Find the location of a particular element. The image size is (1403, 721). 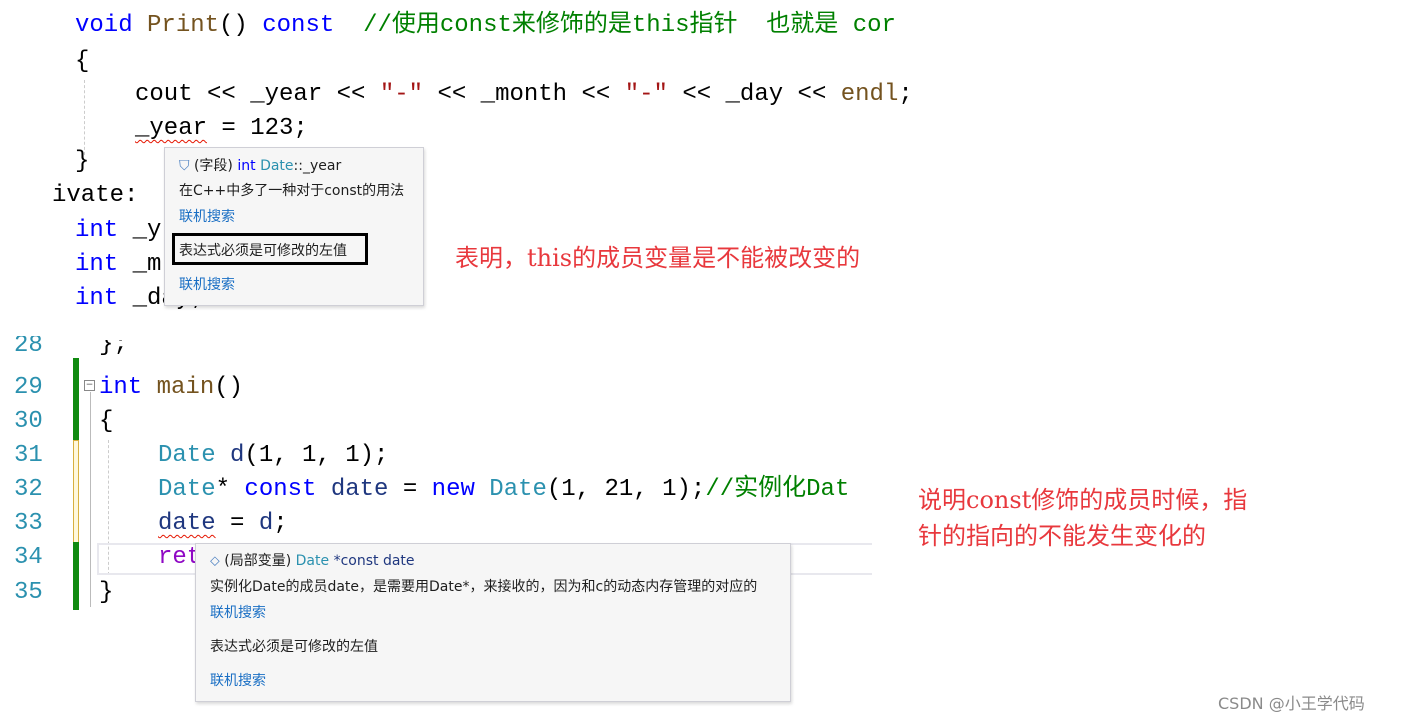

line-number: 32 is located at coordinates (28, 489).